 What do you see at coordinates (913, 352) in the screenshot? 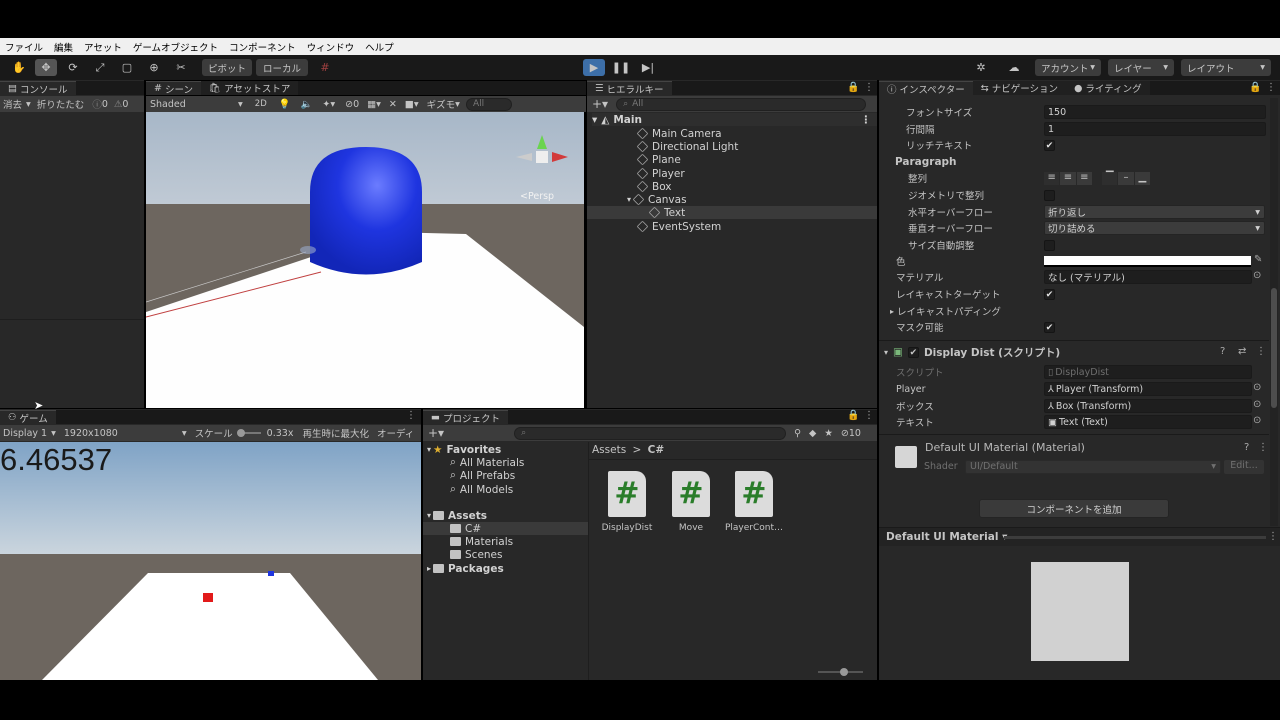
I see `component-enabled-checkbox: ✔` at bounding box center [913, 352].